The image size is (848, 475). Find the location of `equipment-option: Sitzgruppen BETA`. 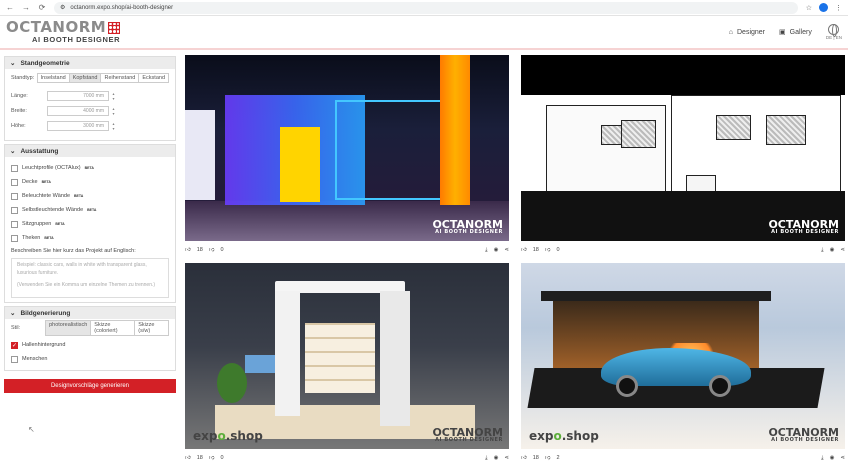

equipment-option: Sitzgruppen BETA is located at coordinates (90, 224).